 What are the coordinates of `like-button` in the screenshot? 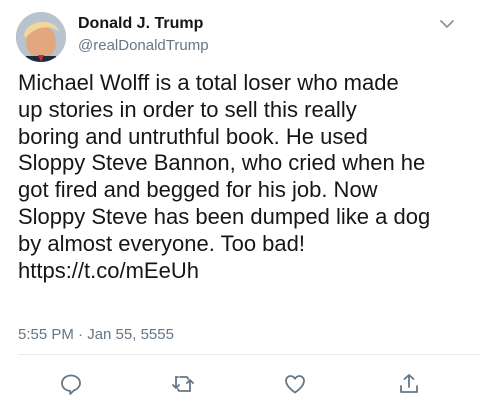 It's located at (295, 384).